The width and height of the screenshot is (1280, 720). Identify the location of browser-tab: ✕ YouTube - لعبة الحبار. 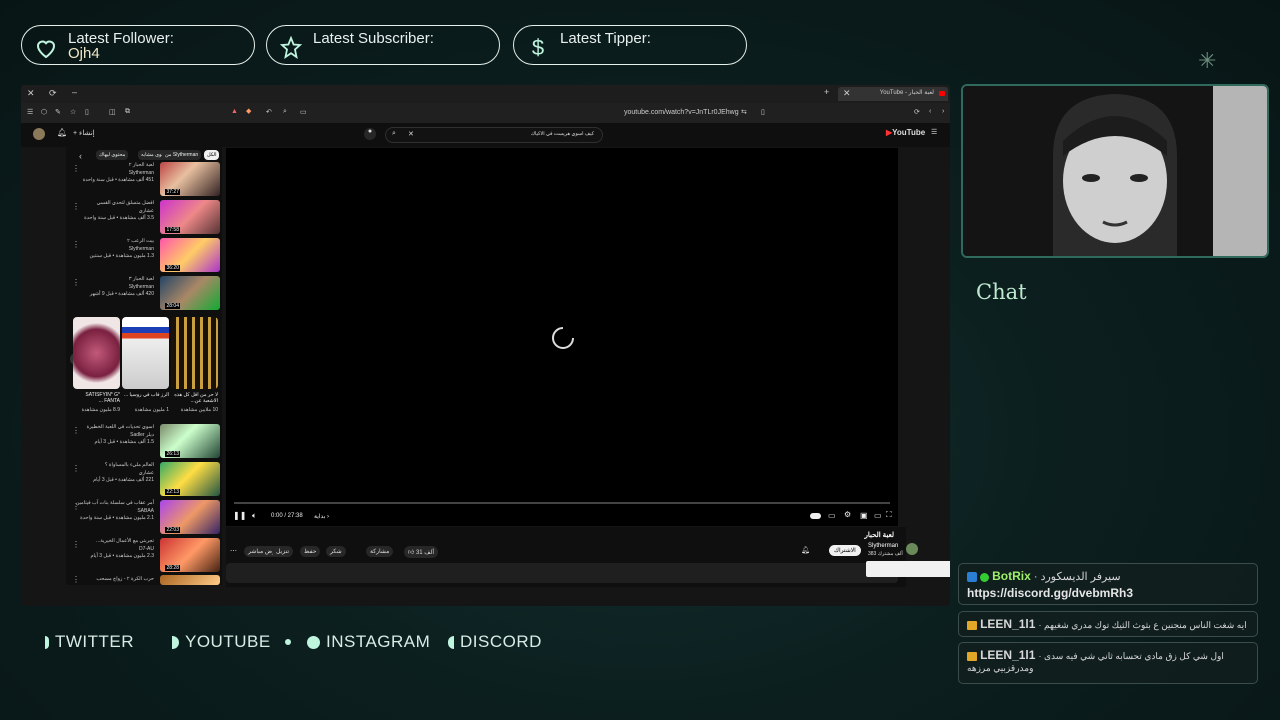
(893, 94).